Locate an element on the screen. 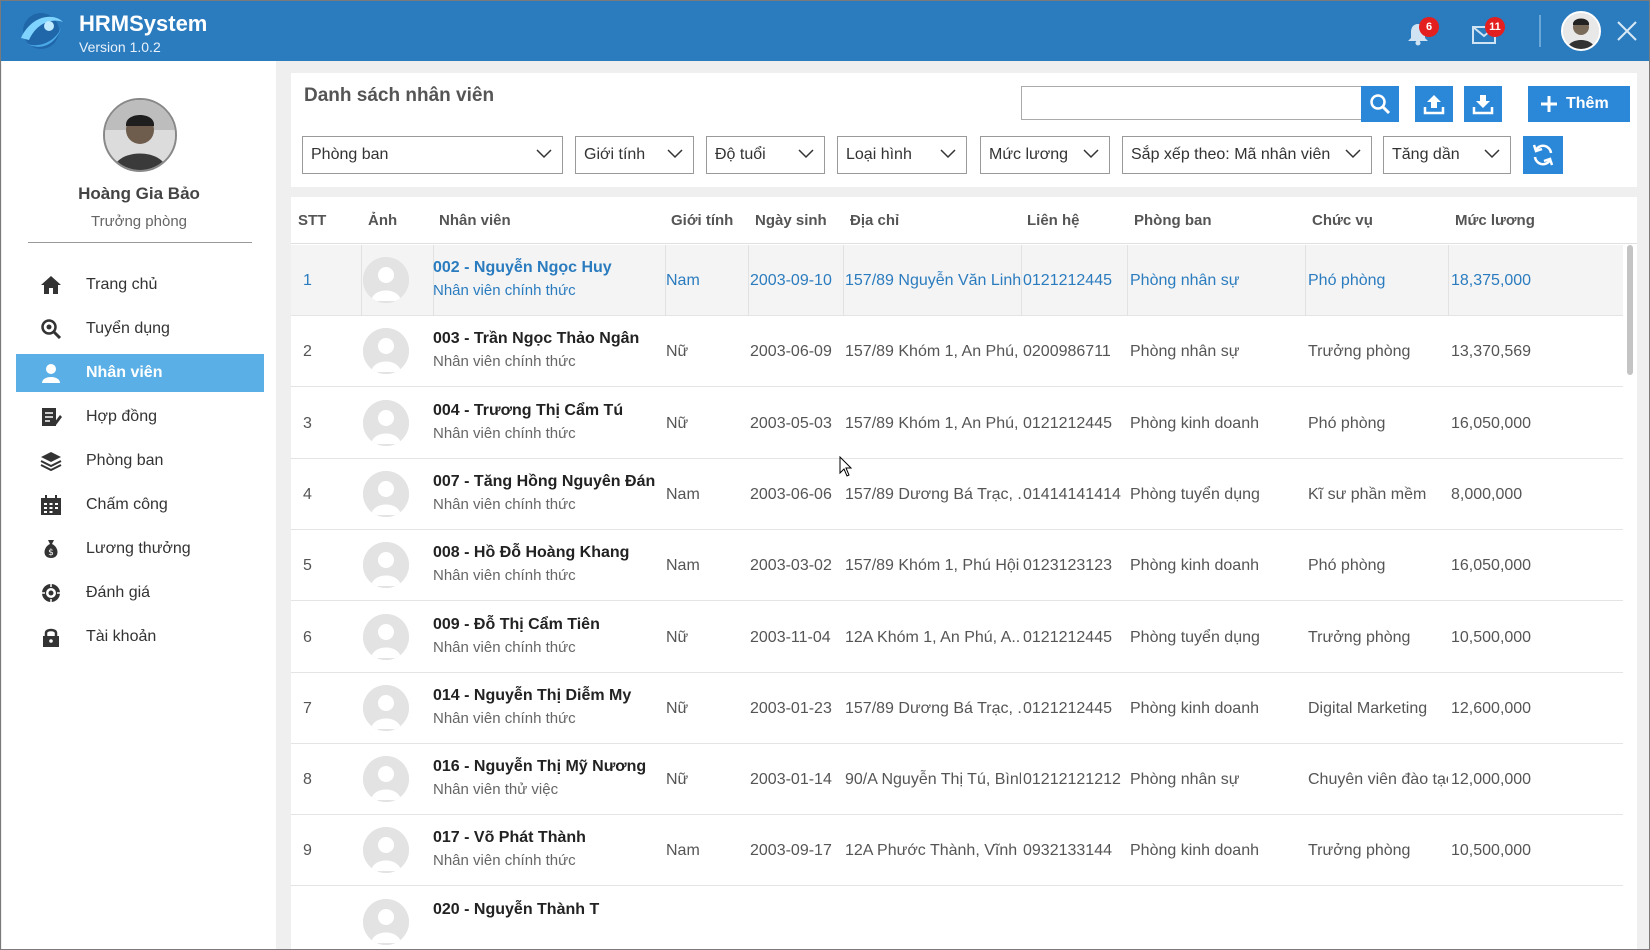 The width and height of the screenshot is (1650, 950). sidebar-item-label: Chấm công is located at coordinates (127, 504).